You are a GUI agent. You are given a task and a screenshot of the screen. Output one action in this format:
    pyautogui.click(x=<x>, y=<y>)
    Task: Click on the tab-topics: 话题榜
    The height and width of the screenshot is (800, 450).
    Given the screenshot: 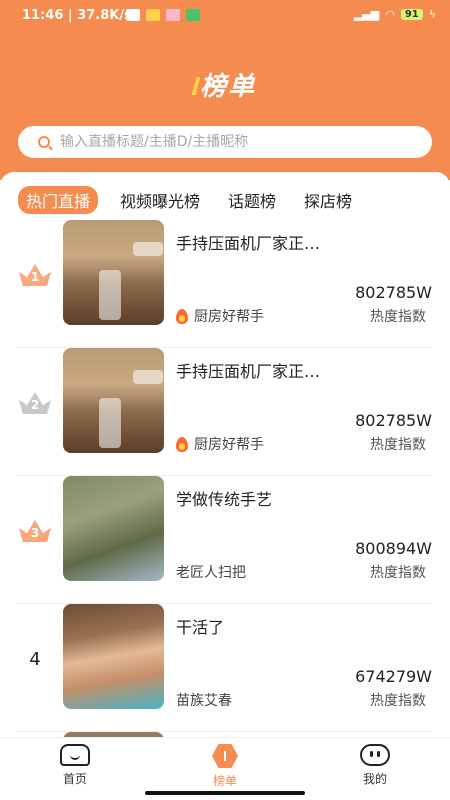 What is the action you would take?
    pyautogui.click(x=252, y=200)
    